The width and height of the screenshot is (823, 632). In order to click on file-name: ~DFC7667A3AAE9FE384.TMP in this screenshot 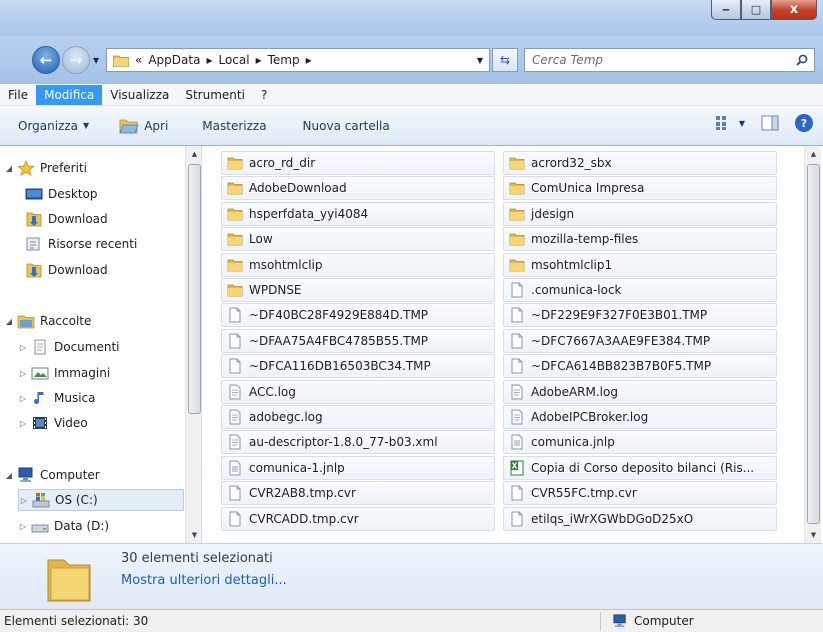, I will do `click(621, 340)`.